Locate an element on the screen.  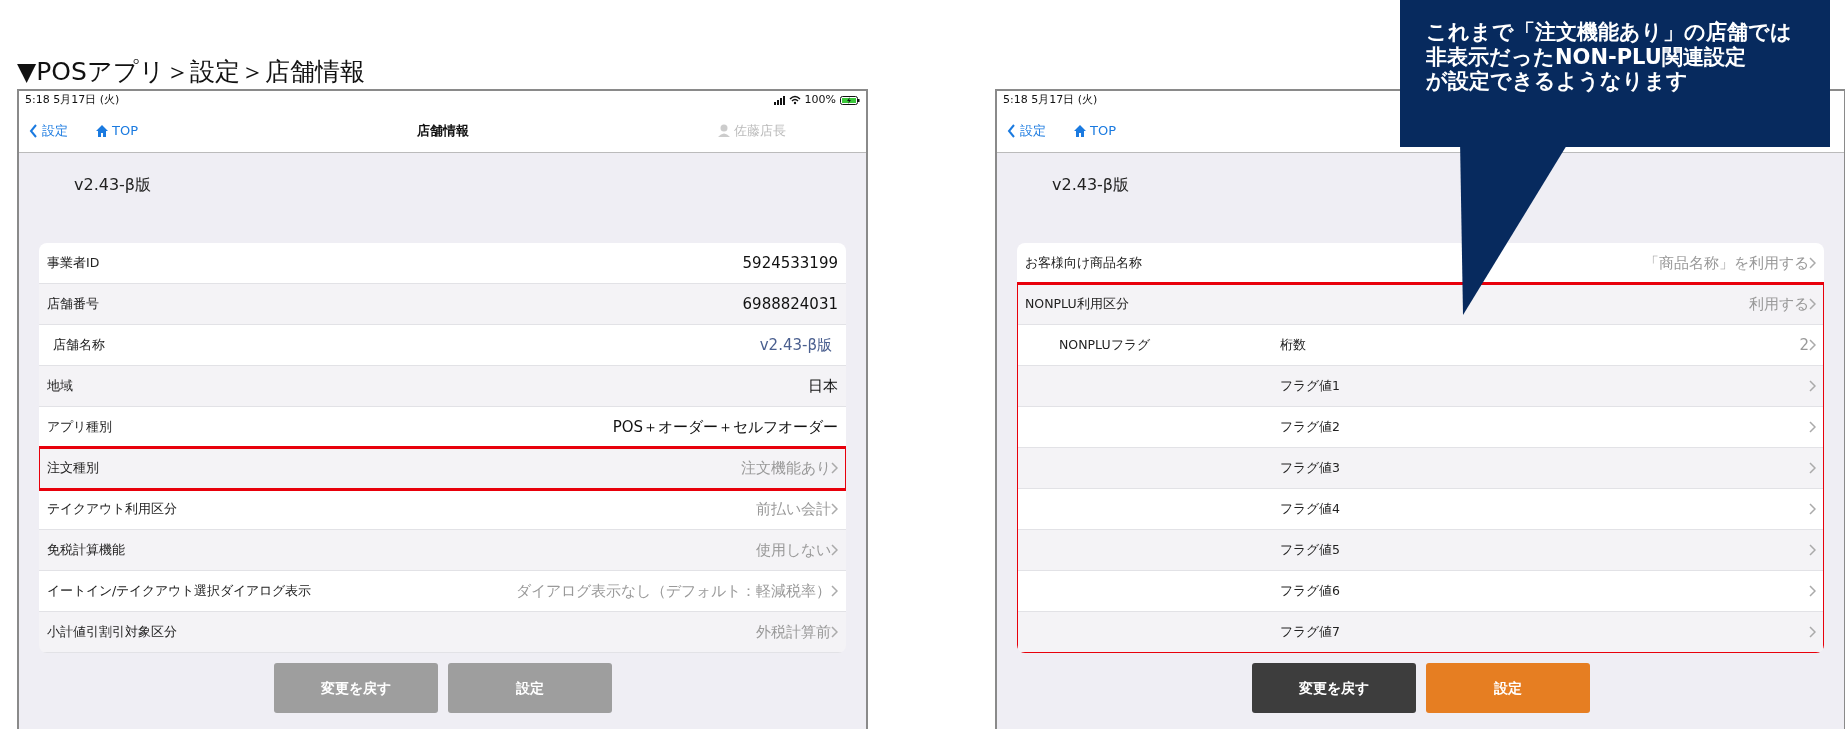
settings-row: フラグ値6 is located at coordinates (1420, 591).